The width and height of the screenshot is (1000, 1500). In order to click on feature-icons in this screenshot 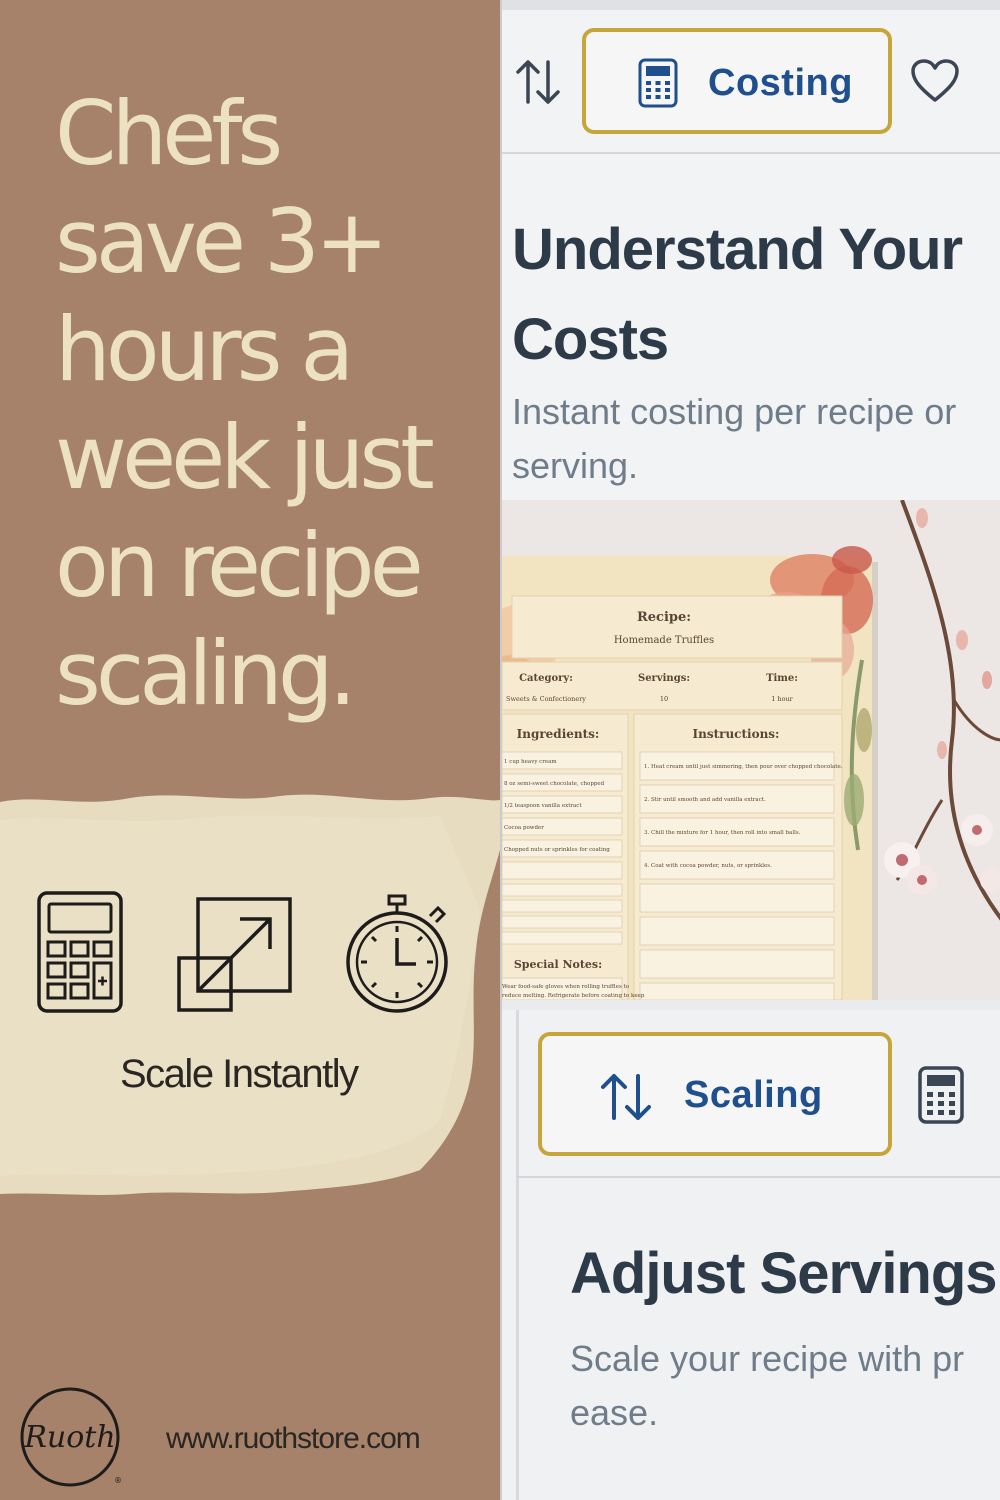, I will do `click(250, 955)`.